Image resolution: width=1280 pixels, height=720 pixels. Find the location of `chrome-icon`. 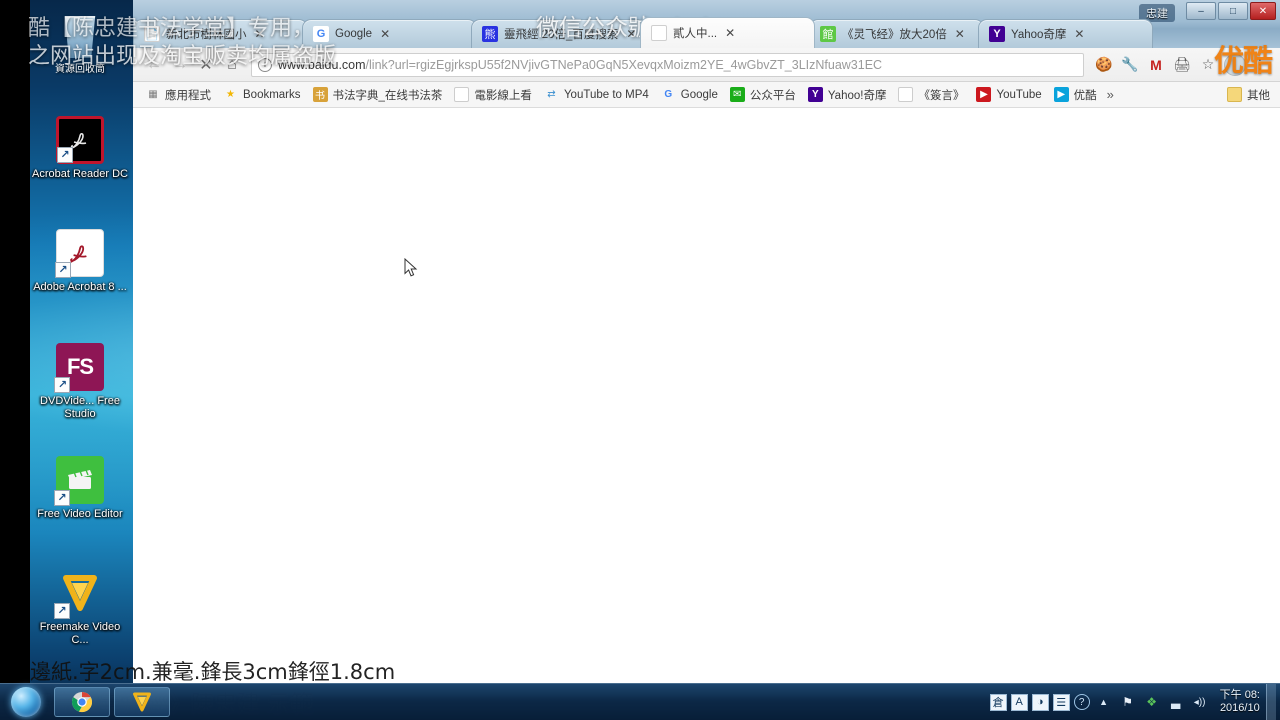

chrome-icon is located at coordinates (82, 702).